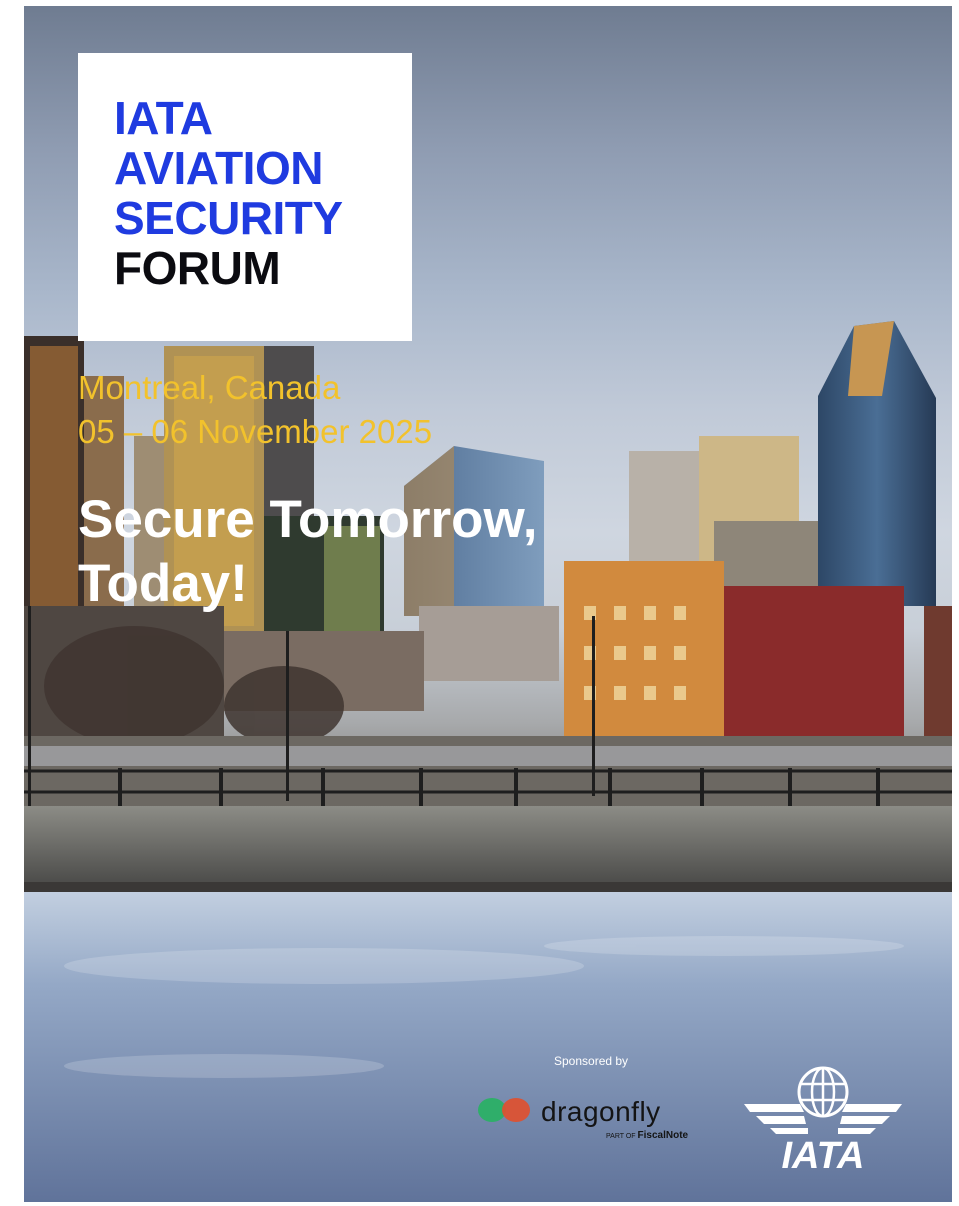  I want to click on title-line-security: SECURITY, so click(228, 218).